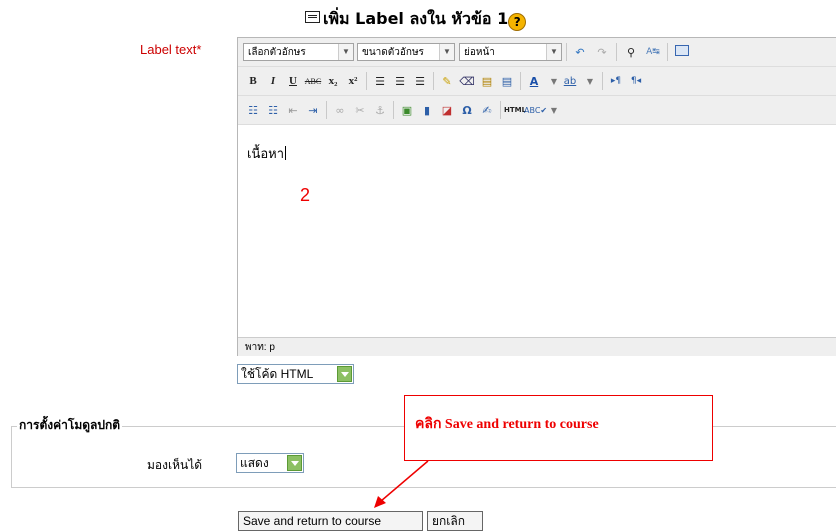 The width and height of the screenshot is (836, 531). What do you see at coordinates (401, 484) in the screenshot?
I see `callout-arrow` at bounding box center [401, 484].